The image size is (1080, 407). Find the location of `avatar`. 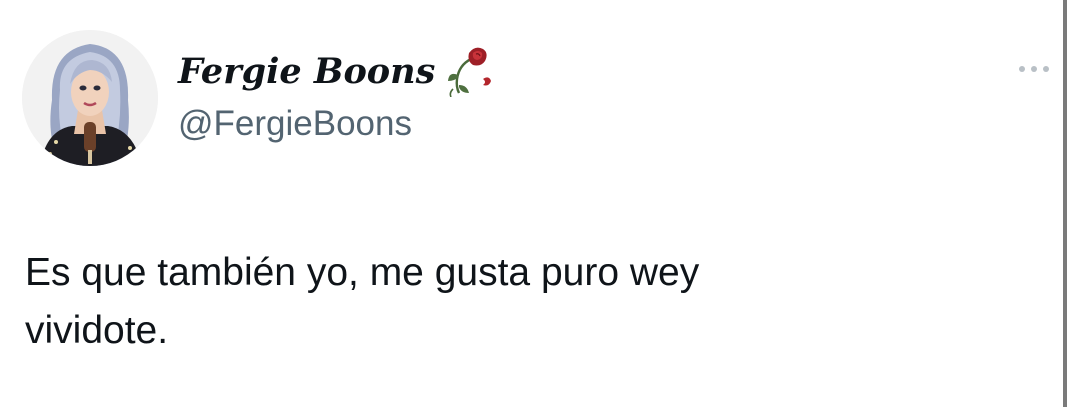

avatar is located at coordinates (90, 98).